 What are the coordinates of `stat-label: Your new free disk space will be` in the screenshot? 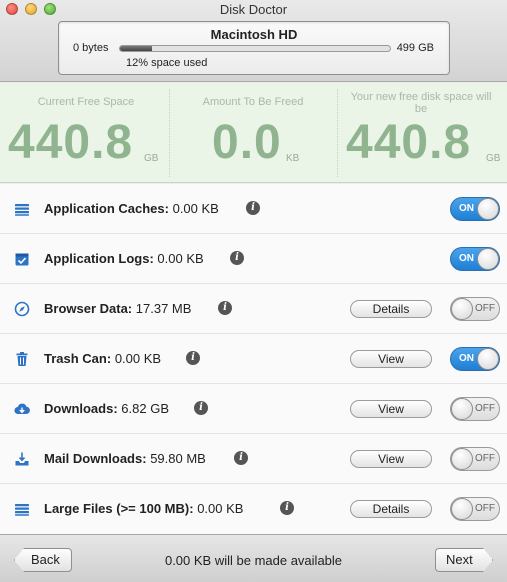 It's located at (421, 103).